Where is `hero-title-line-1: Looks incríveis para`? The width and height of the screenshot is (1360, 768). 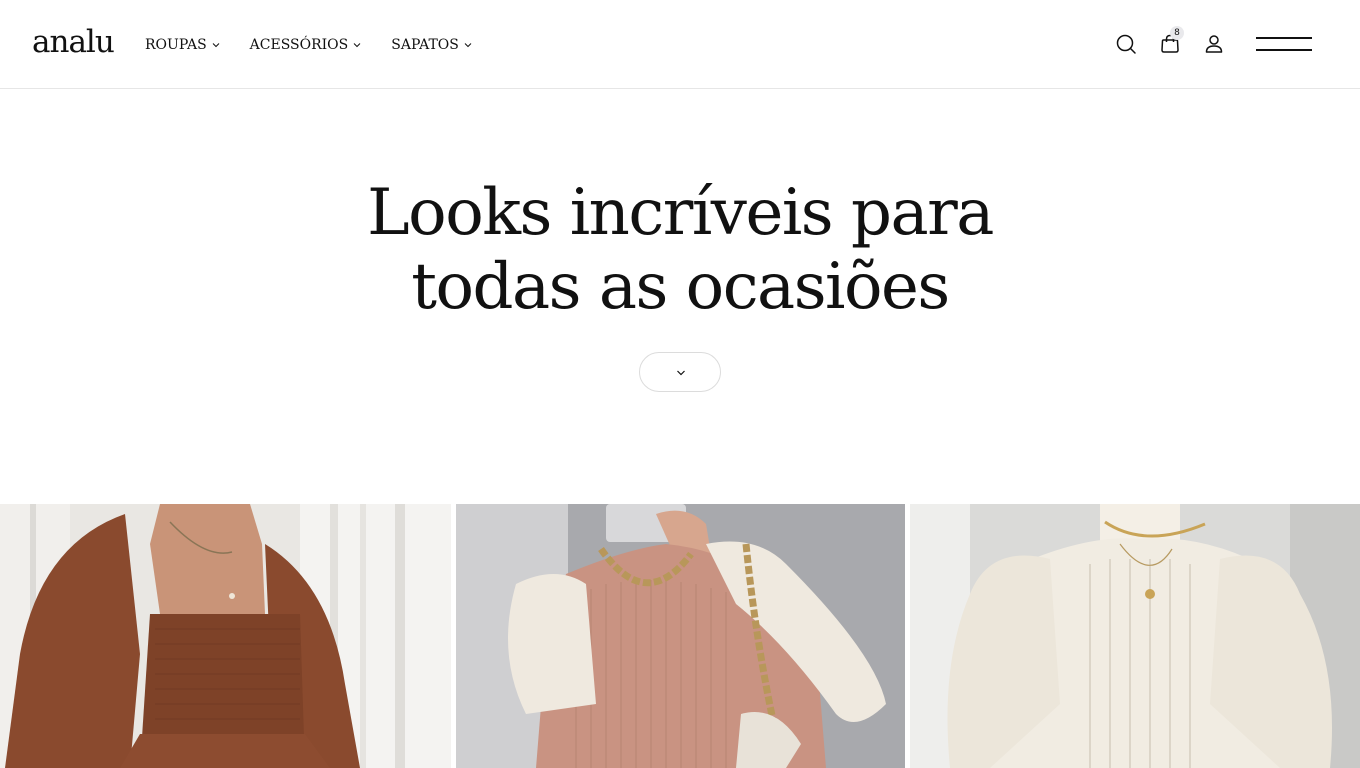
hero-title-line-1: Looks incríveis para is located at coordinates (680, 213).